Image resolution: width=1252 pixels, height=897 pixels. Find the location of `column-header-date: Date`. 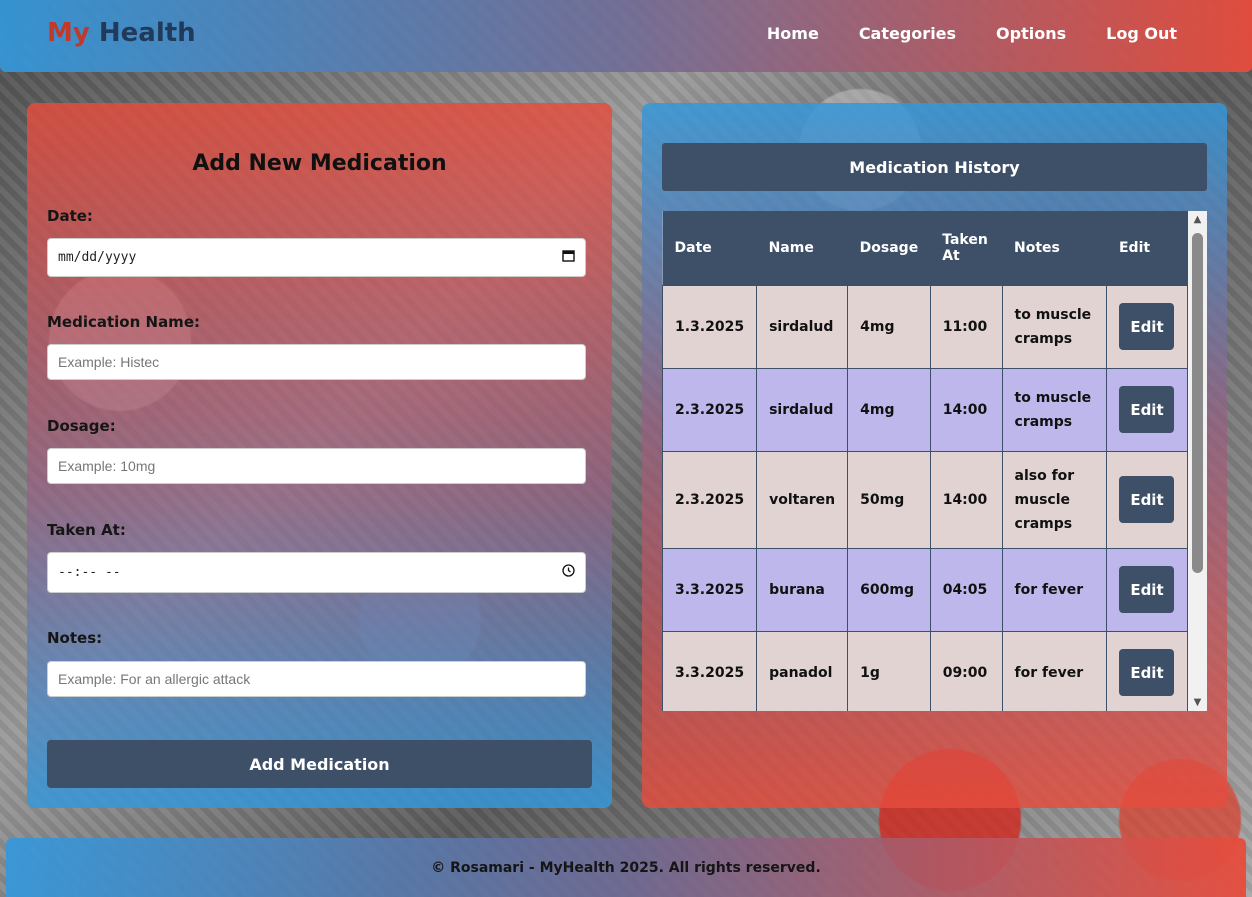

column-header-date: Date is located at coordinates (709, 248).